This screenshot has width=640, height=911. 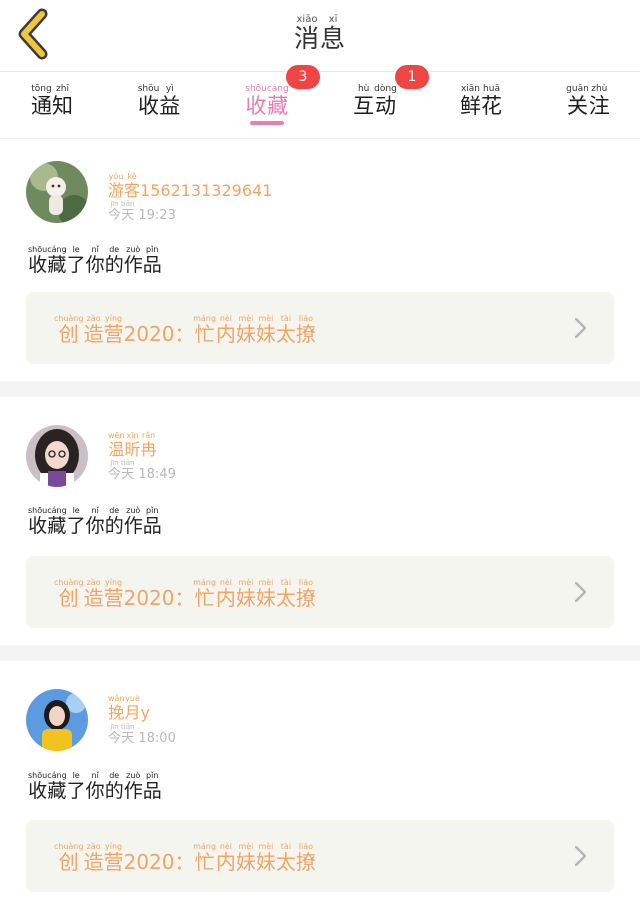 I want to click on tab-label: 通tōng知zhī, so click(x=52, y=101).